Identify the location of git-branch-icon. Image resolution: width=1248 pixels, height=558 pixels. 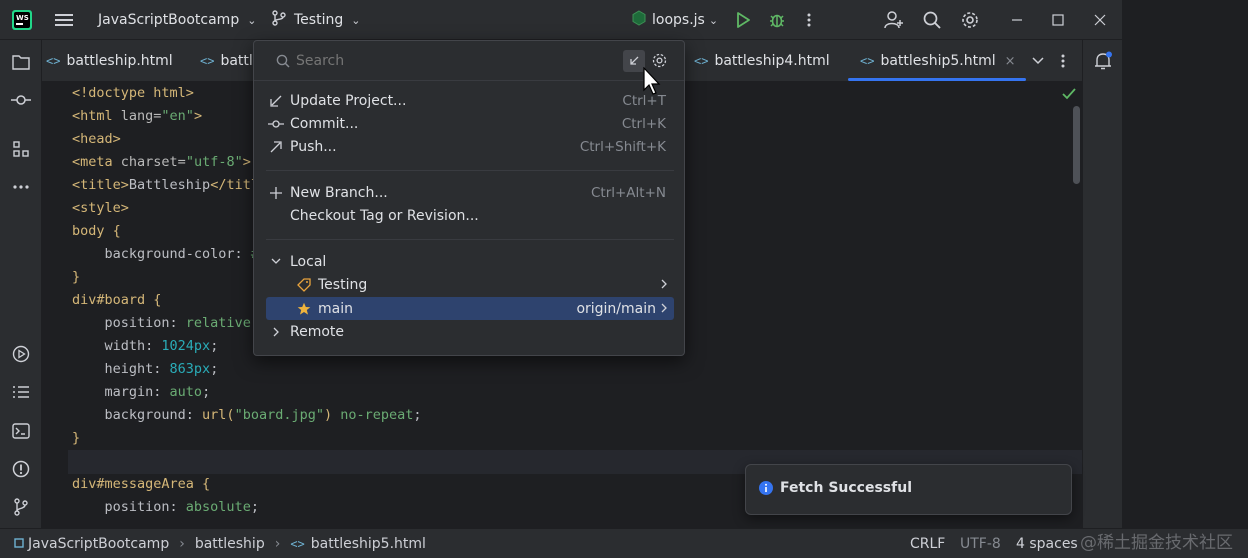
(21, 507).